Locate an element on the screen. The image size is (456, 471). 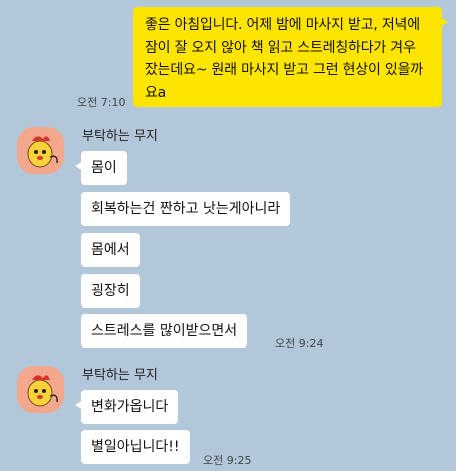
message-time: 오전 9:25 is located at coordinates (227, 460).